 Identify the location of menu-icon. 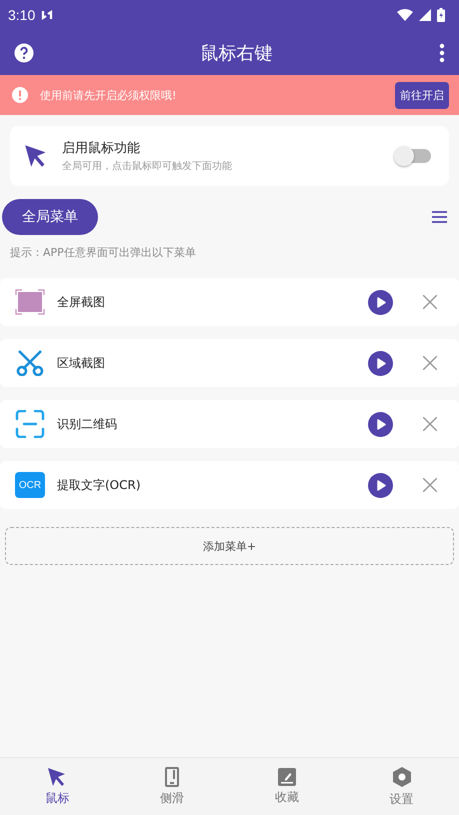
(439, 217).